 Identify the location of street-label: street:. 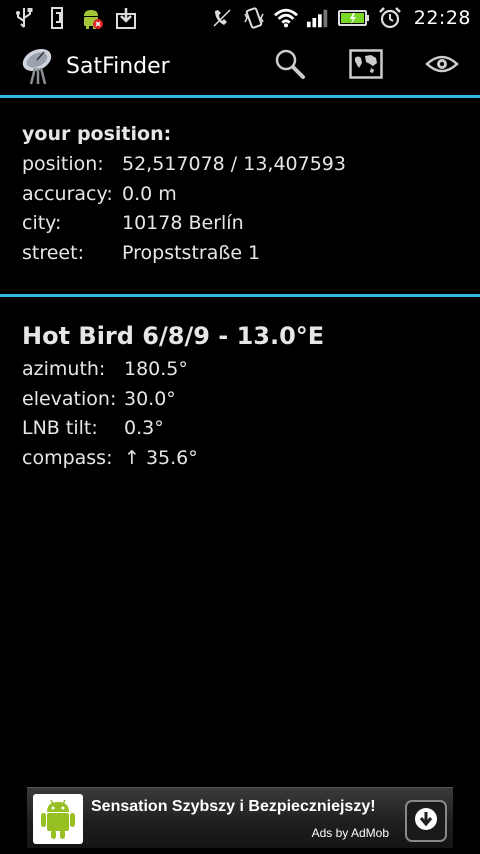
(53, 252).